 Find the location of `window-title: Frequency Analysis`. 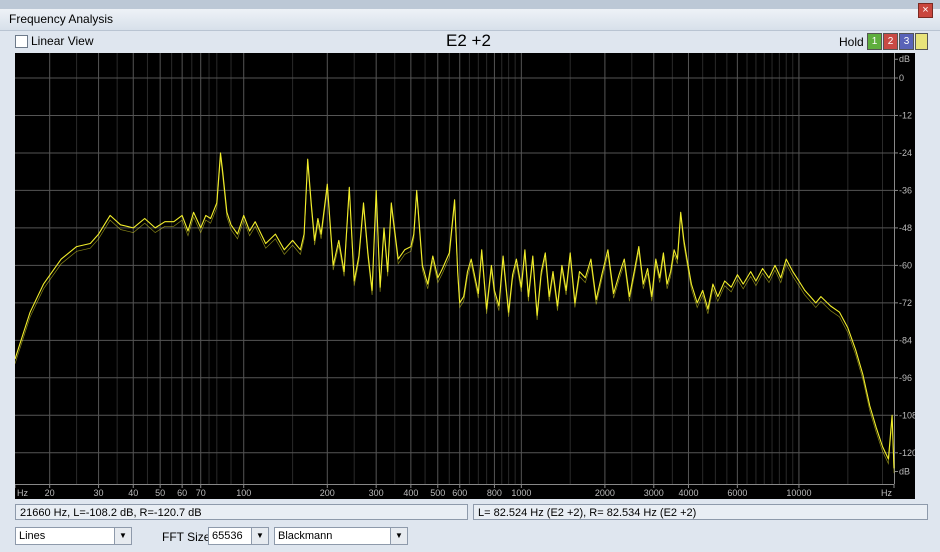

window-title: Frequency Analysis is located at coordinates (61, 19).